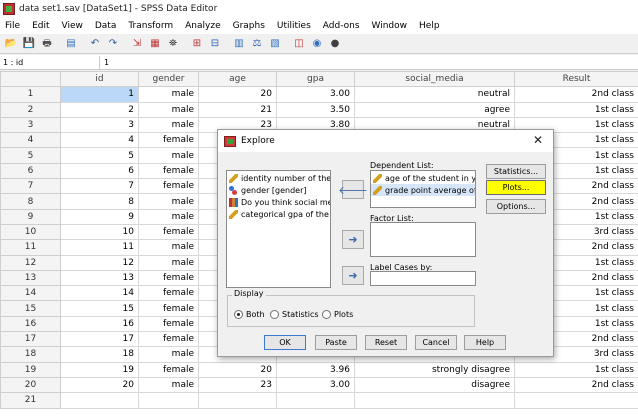 The height and width of the screenshot is (418, 638). Describe the element at coordinates (30, 247) in the screenshot. I see `row-number-cell: 11` at that location.